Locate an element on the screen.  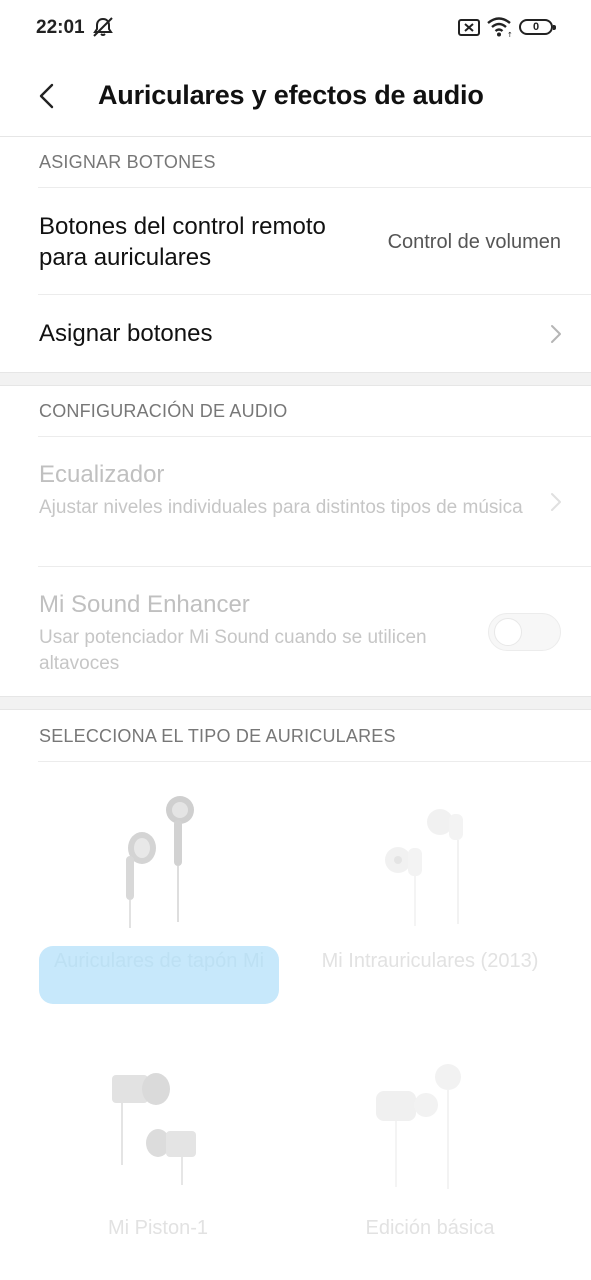
headphone-option-mi-in-ear-2013: Mi Intrauriculares (2013) is located at coordinates (430, 895).